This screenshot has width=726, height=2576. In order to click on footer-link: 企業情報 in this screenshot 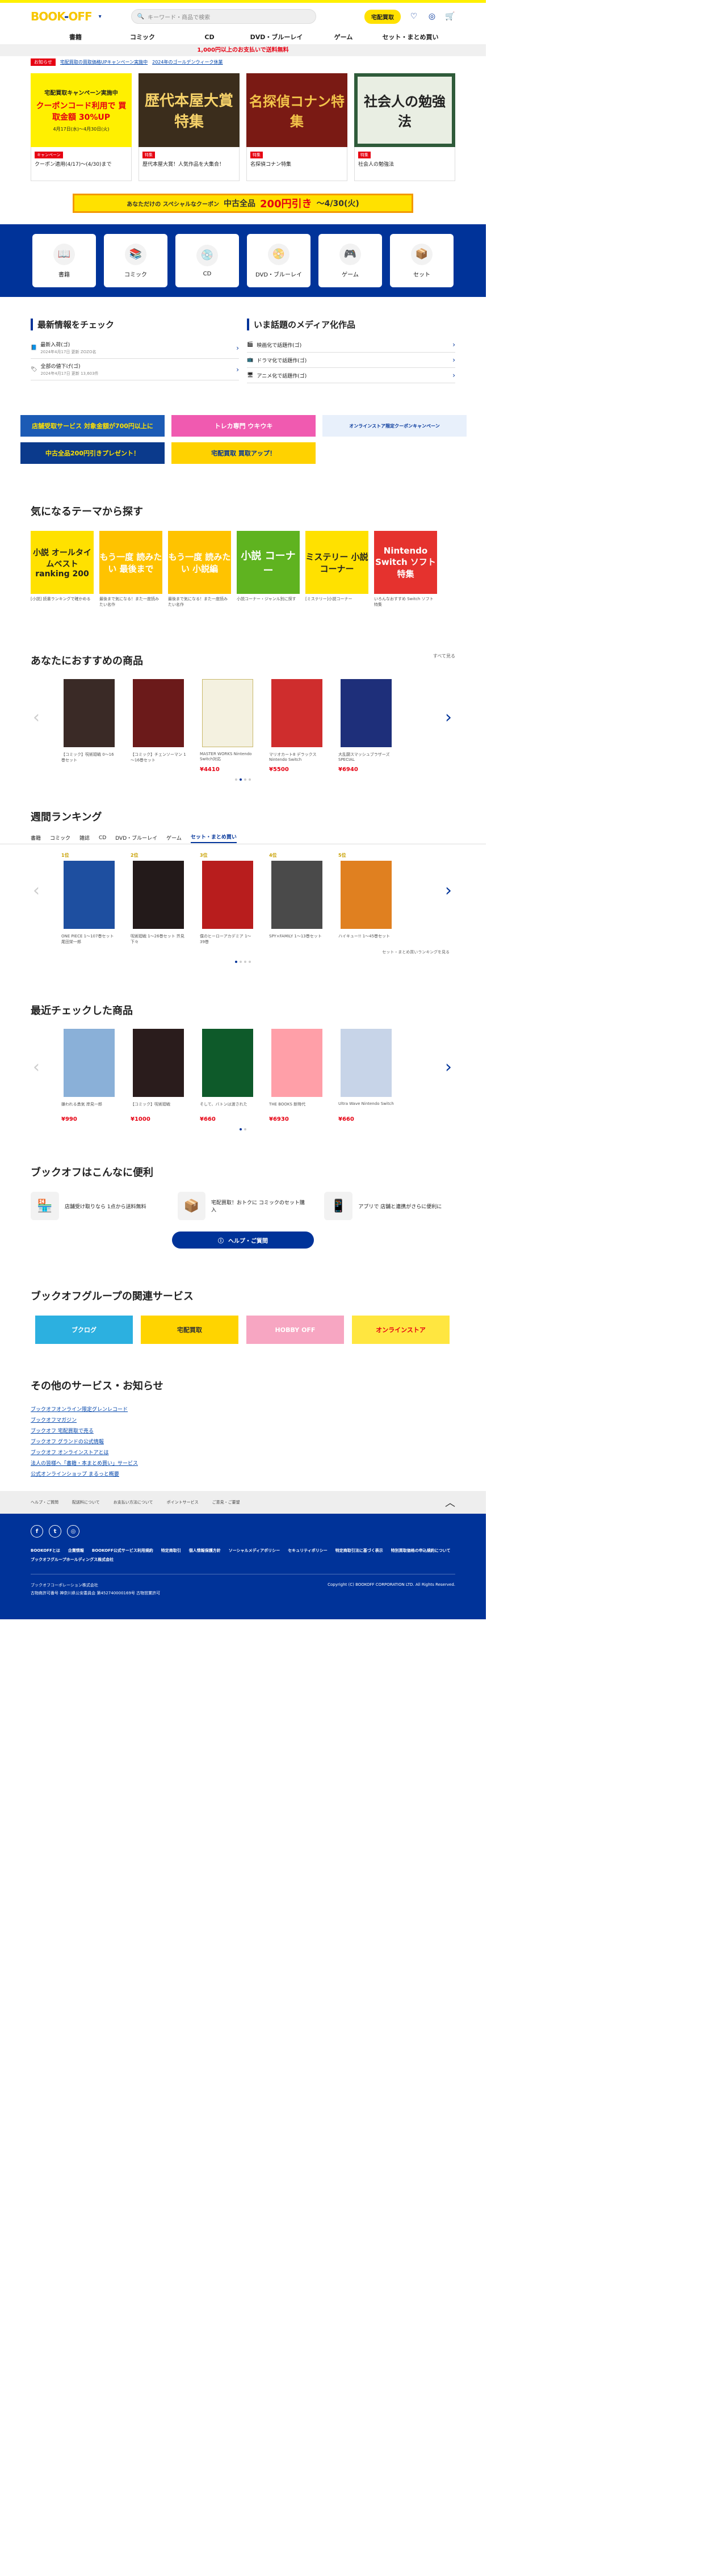, I will do `click(76, 1550)`.